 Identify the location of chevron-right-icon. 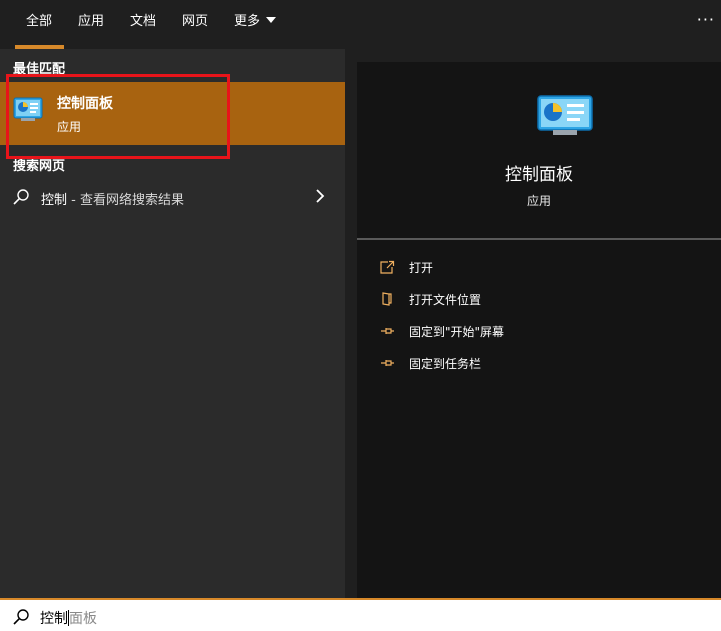
(320, 196).